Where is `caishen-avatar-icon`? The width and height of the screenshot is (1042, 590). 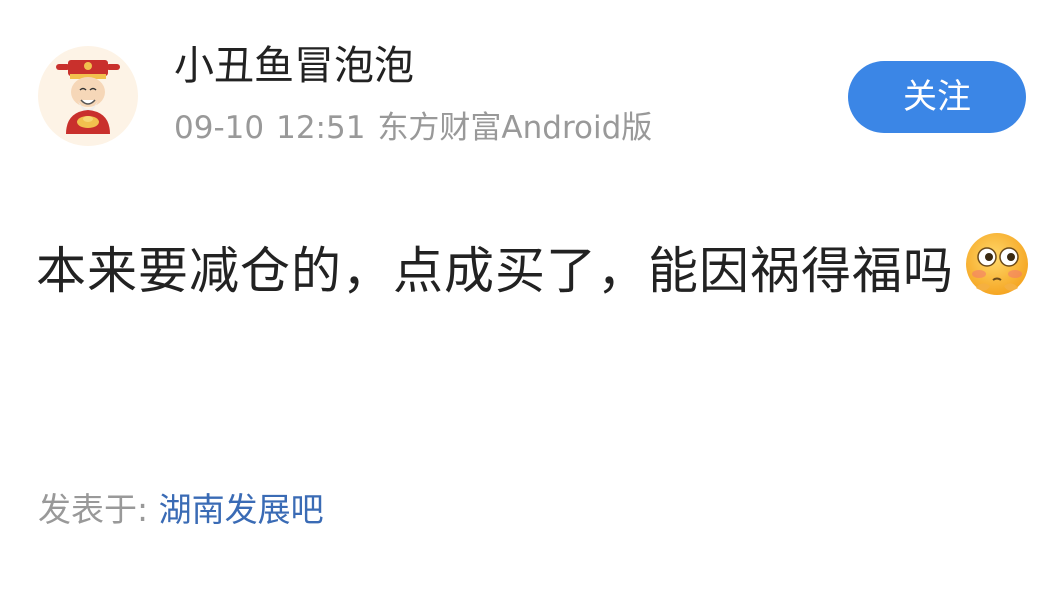
caishen-avatar-icon is located at coordinates (88, 97).